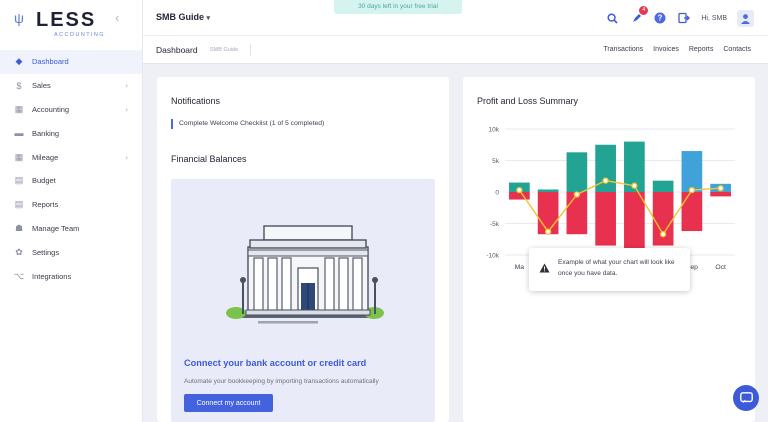  I want to click on chat-button, so click(746, 398).